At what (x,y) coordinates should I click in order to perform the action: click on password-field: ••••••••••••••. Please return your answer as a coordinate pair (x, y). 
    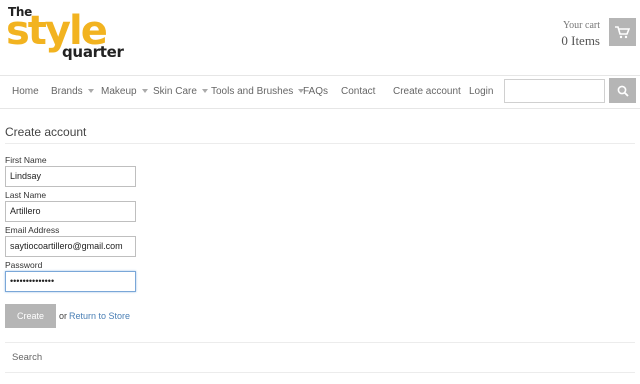
    Looking at the image, I should click on (70, 281).